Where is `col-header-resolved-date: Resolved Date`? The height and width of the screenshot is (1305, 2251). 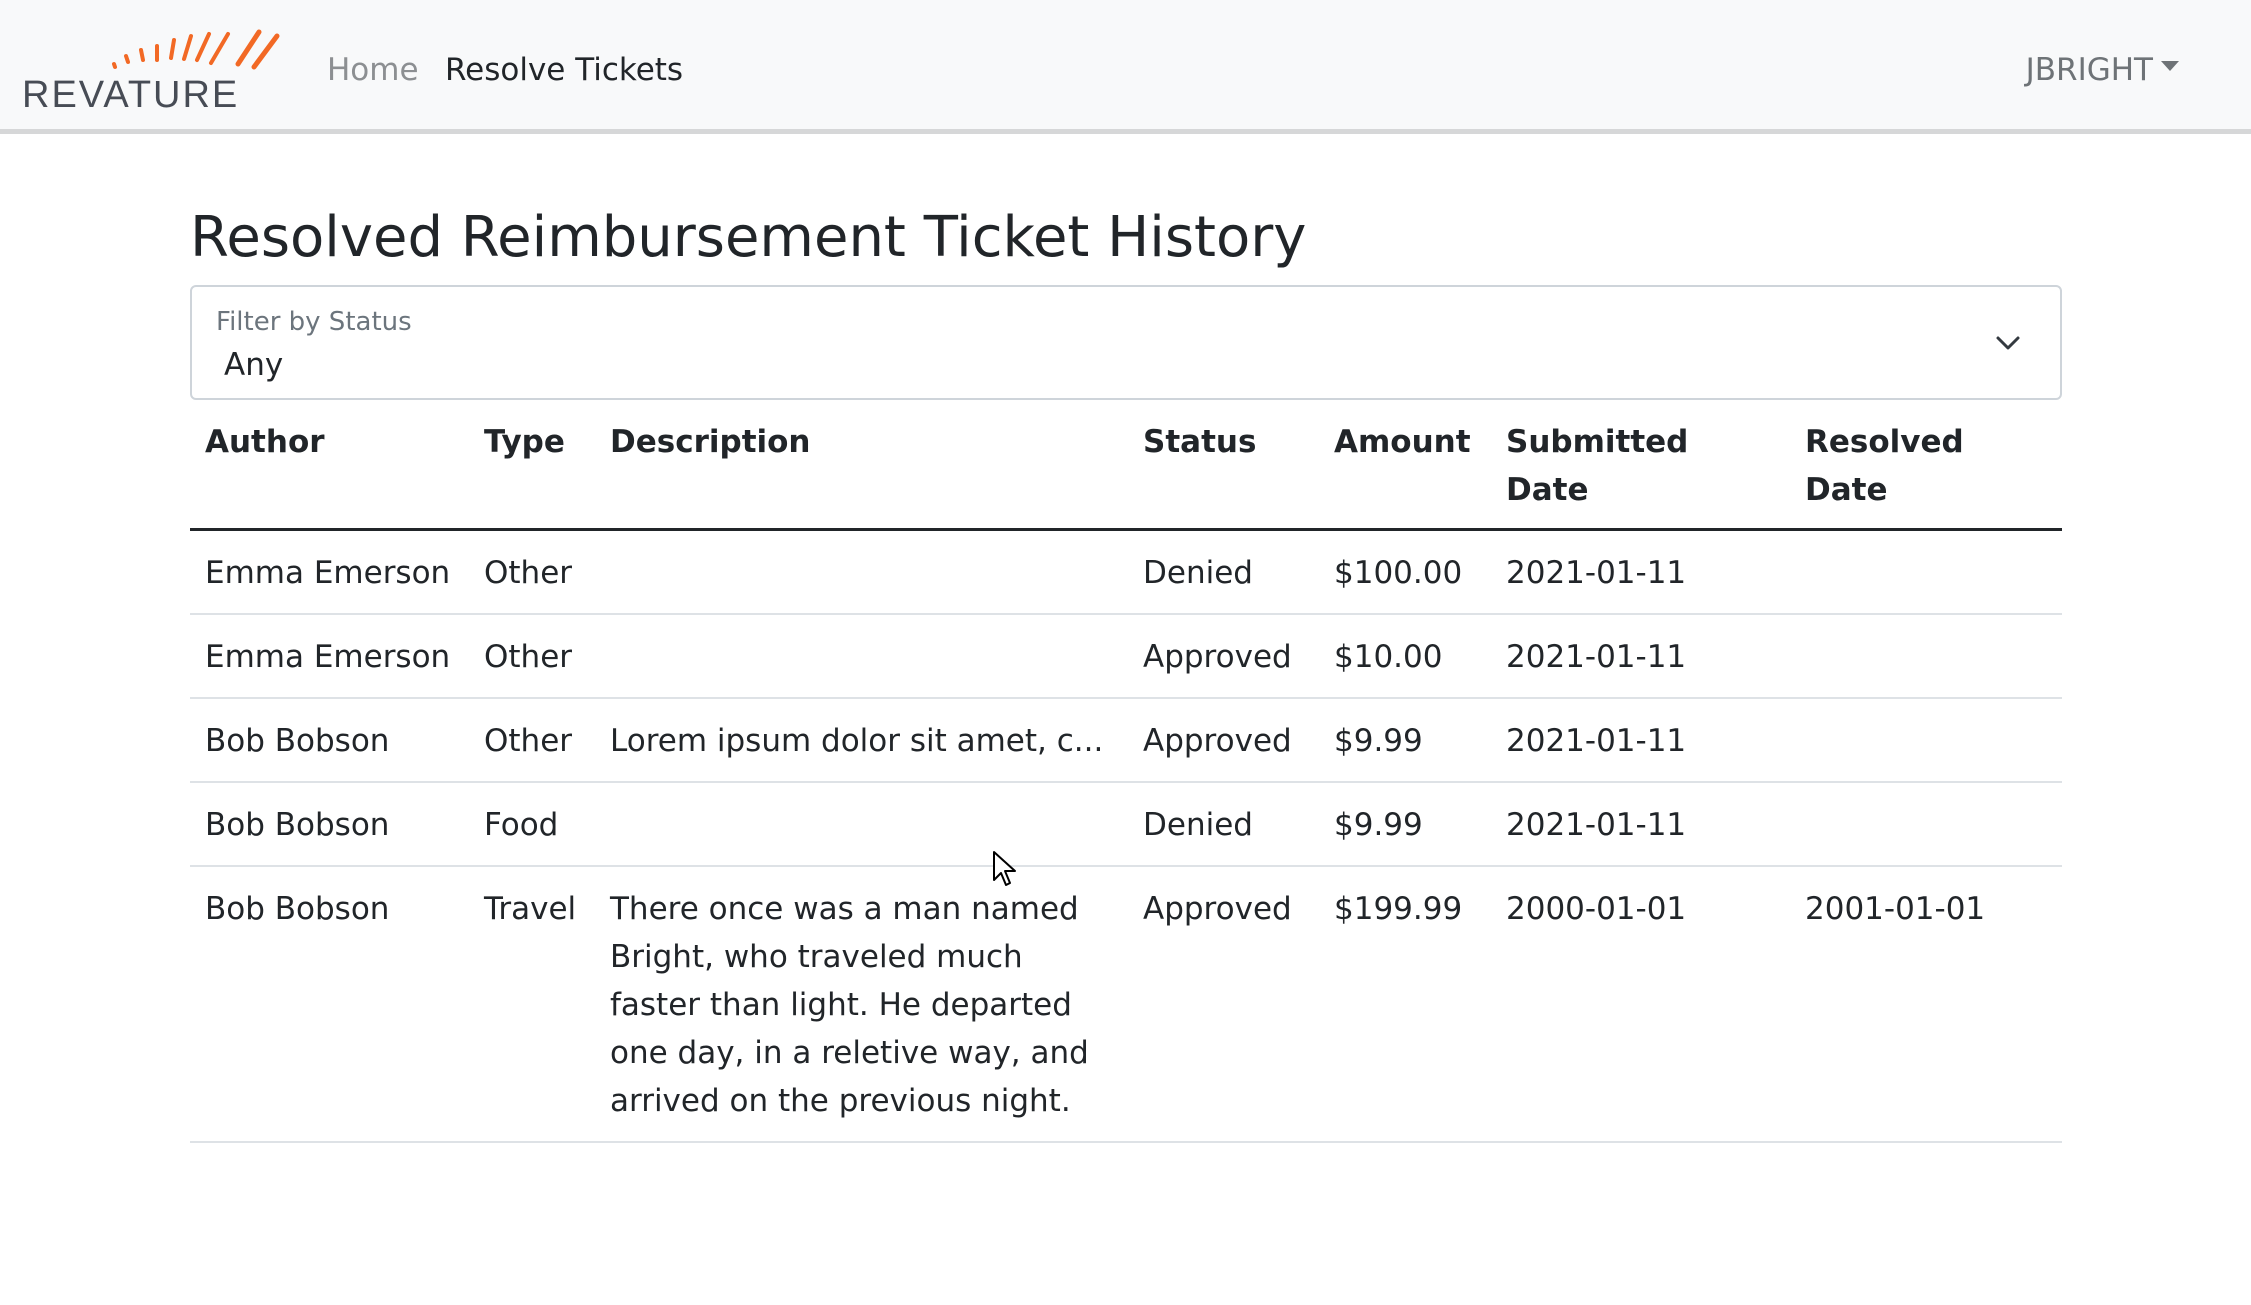 col-header-resolved-date: Resolved Date is located at coordinates (1926, 470).